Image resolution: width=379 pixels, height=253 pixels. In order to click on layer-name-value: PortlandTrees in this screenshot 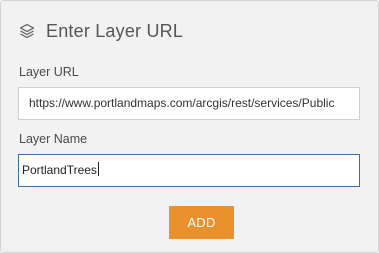, I will do `click(59, 170)`.